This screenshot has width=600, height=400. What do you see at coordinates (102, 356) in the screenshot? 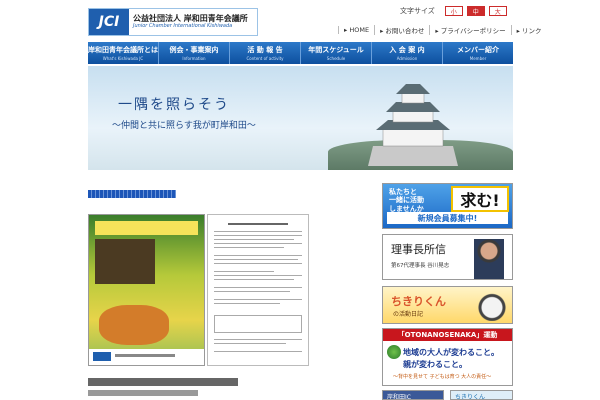
I see `poster-jci-logo` at bounding box center [102, 356].